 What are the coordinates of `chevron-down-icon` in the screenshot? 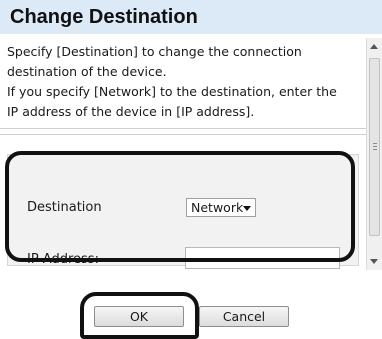 It's located at (247, 208).